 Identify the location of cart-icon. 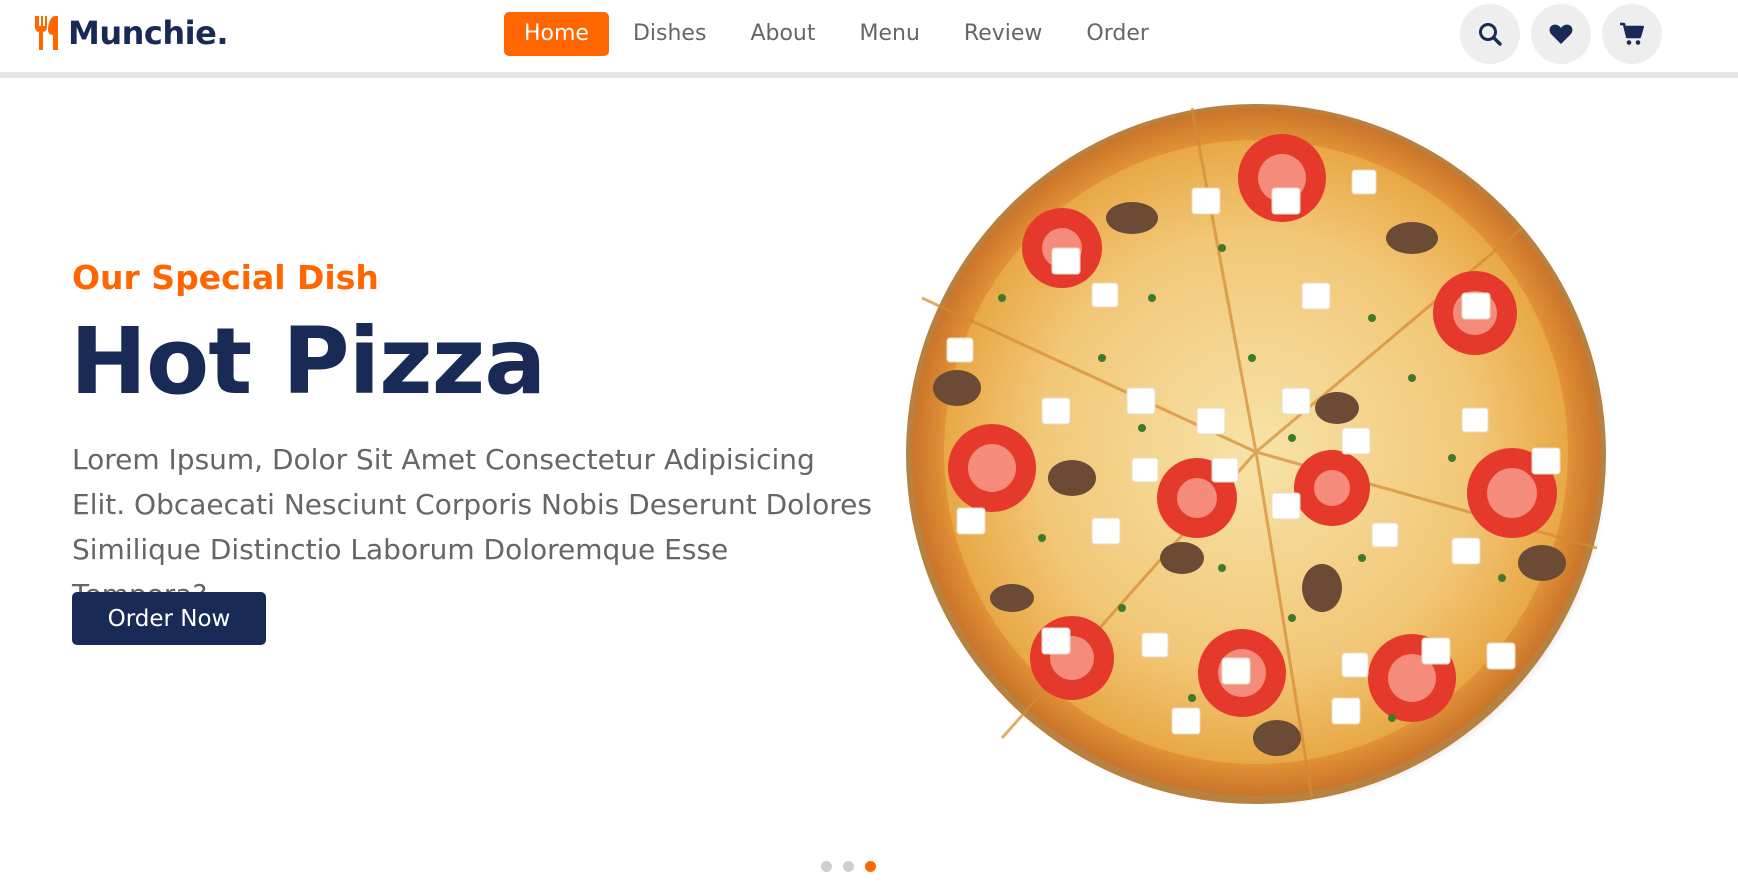
(1632, 33).